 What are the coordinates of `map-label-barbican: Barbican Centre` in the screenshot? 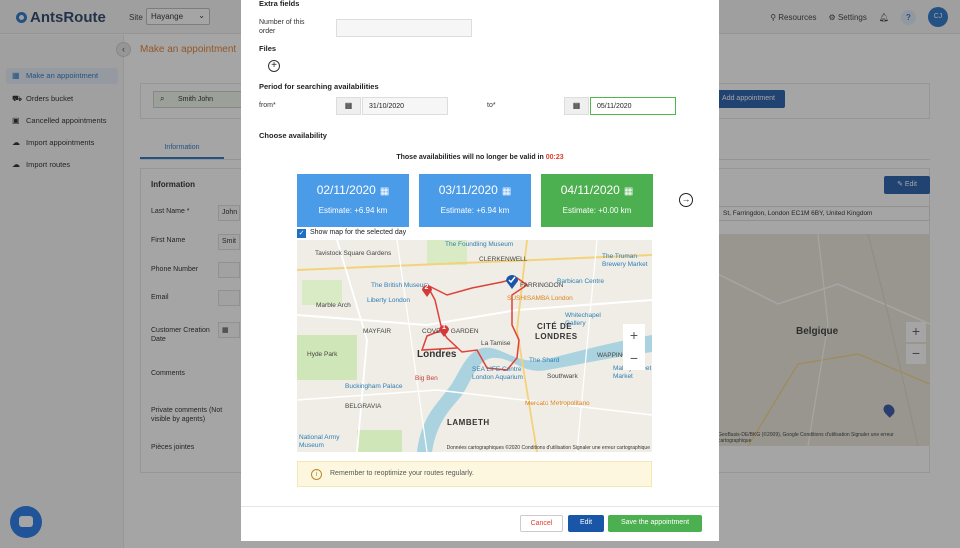 It's located at (580, 281).